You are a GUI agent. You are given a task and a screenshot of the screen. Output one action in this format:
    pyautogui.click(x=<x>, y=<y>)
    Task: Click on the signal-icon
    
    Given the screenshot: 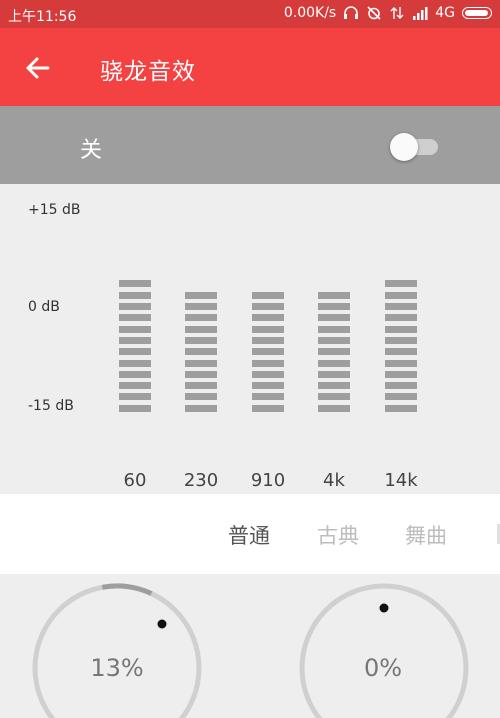 What is the action you would take?
    pyautogui.click(x=420, y=13)
    